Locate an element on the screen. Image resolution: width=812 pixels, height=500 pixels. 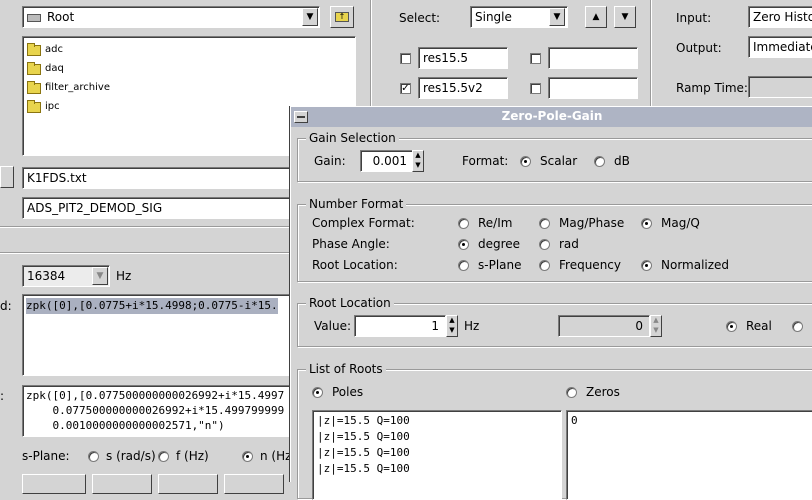
complex-reim-label: Re/Im is located at coordinates (495, 223).